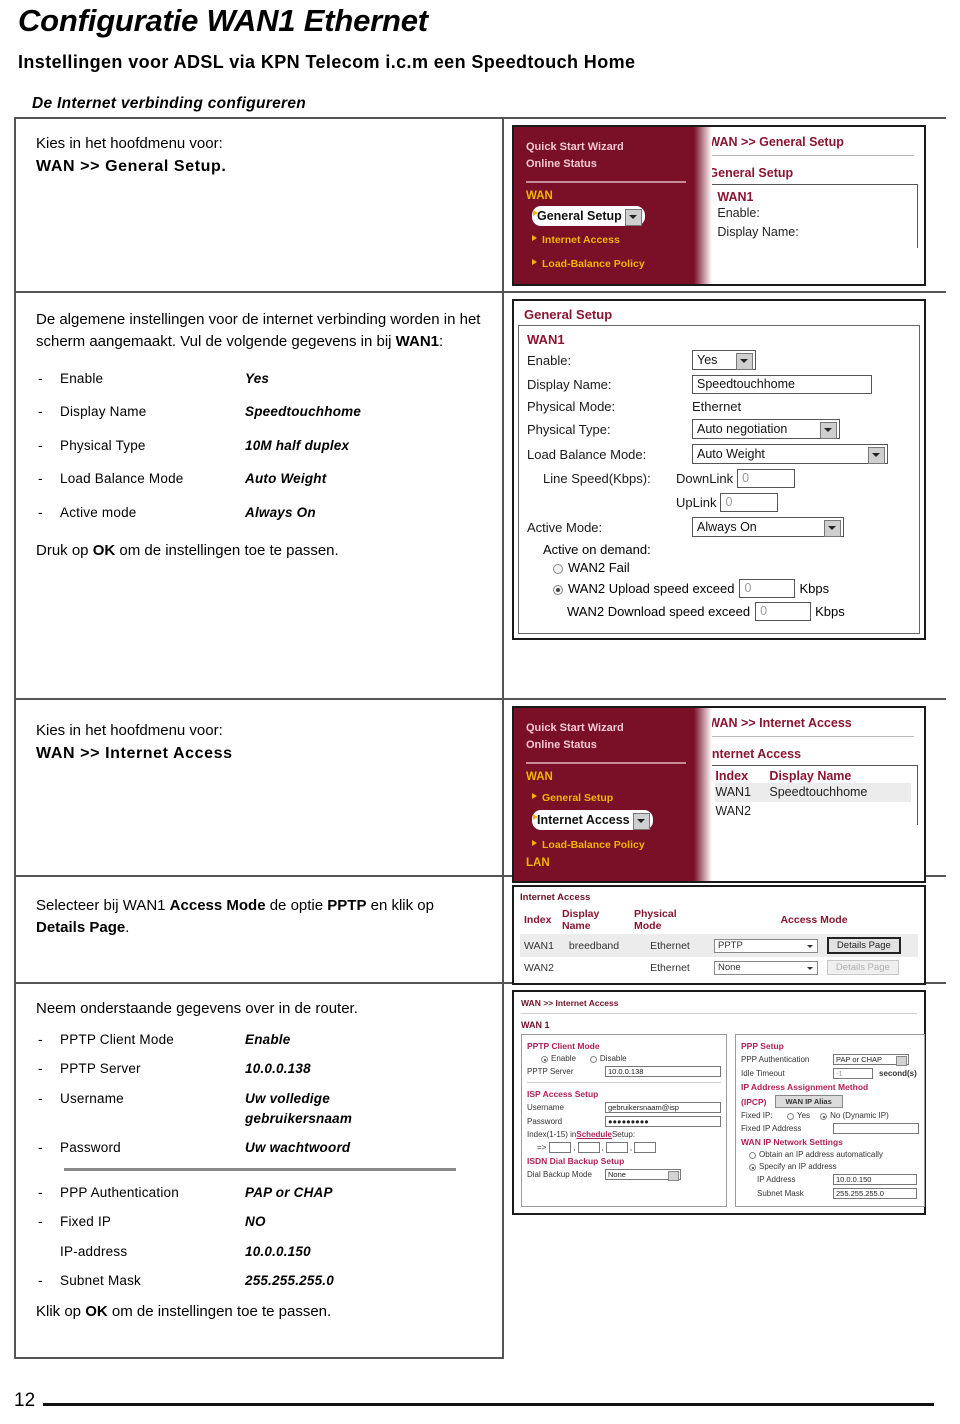 The height and width of the screenshot is (1424, 960). Describe the element at coordinates (766, 946) in the screenshot. I see `access-mode-select-wan1: PPTP` at that location.